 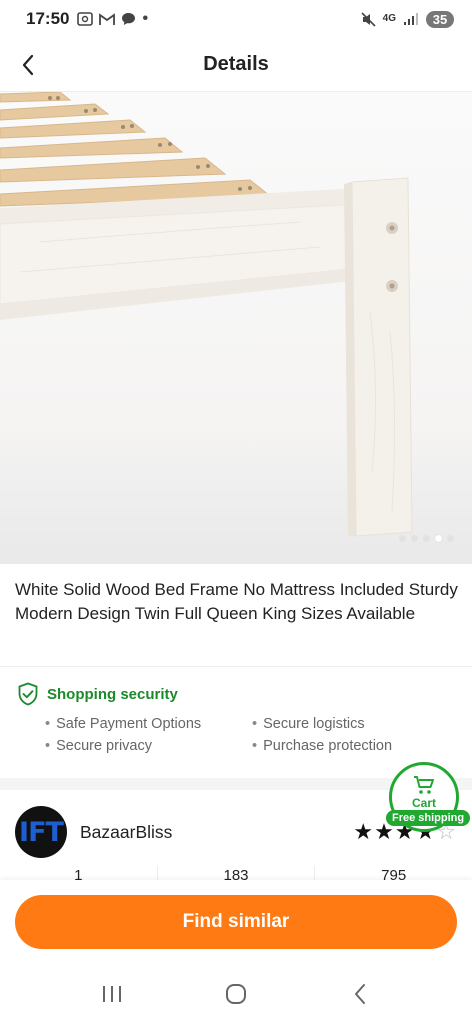 What do you see at coordinates (352, 746) in the screenshot?
I see `security-item: Purchase protection` at bounding box center [352, 746].